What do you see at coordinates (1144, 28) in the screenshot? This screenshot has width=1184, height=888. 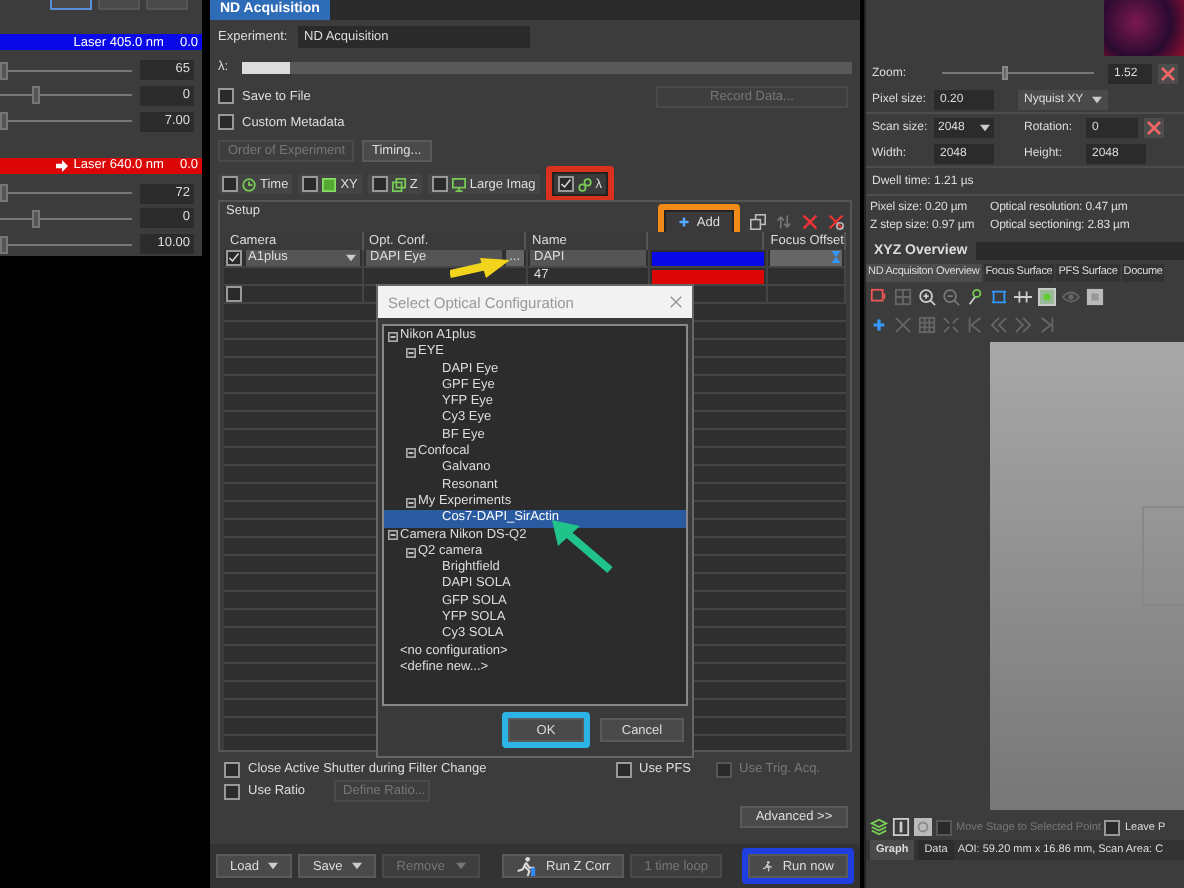 I see `image-thumbnail` at bounding box center [1144, 28].